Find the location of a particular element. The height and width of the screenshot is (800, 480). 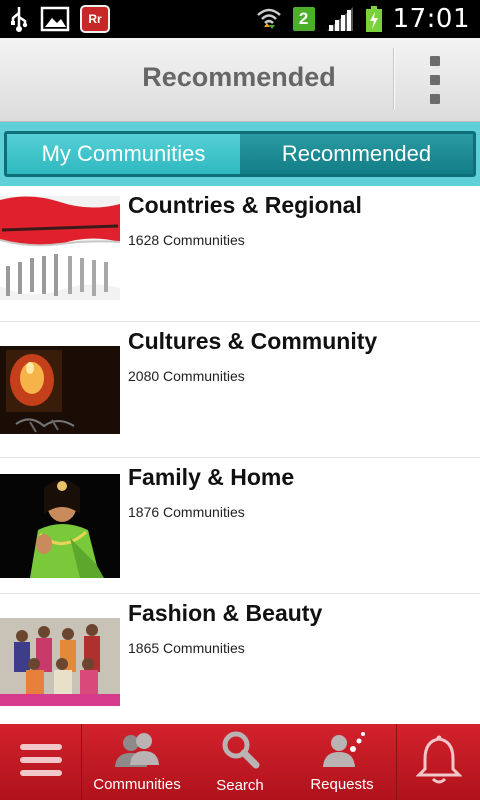

nav-search-label: Search is located at coordinates (240, 785).